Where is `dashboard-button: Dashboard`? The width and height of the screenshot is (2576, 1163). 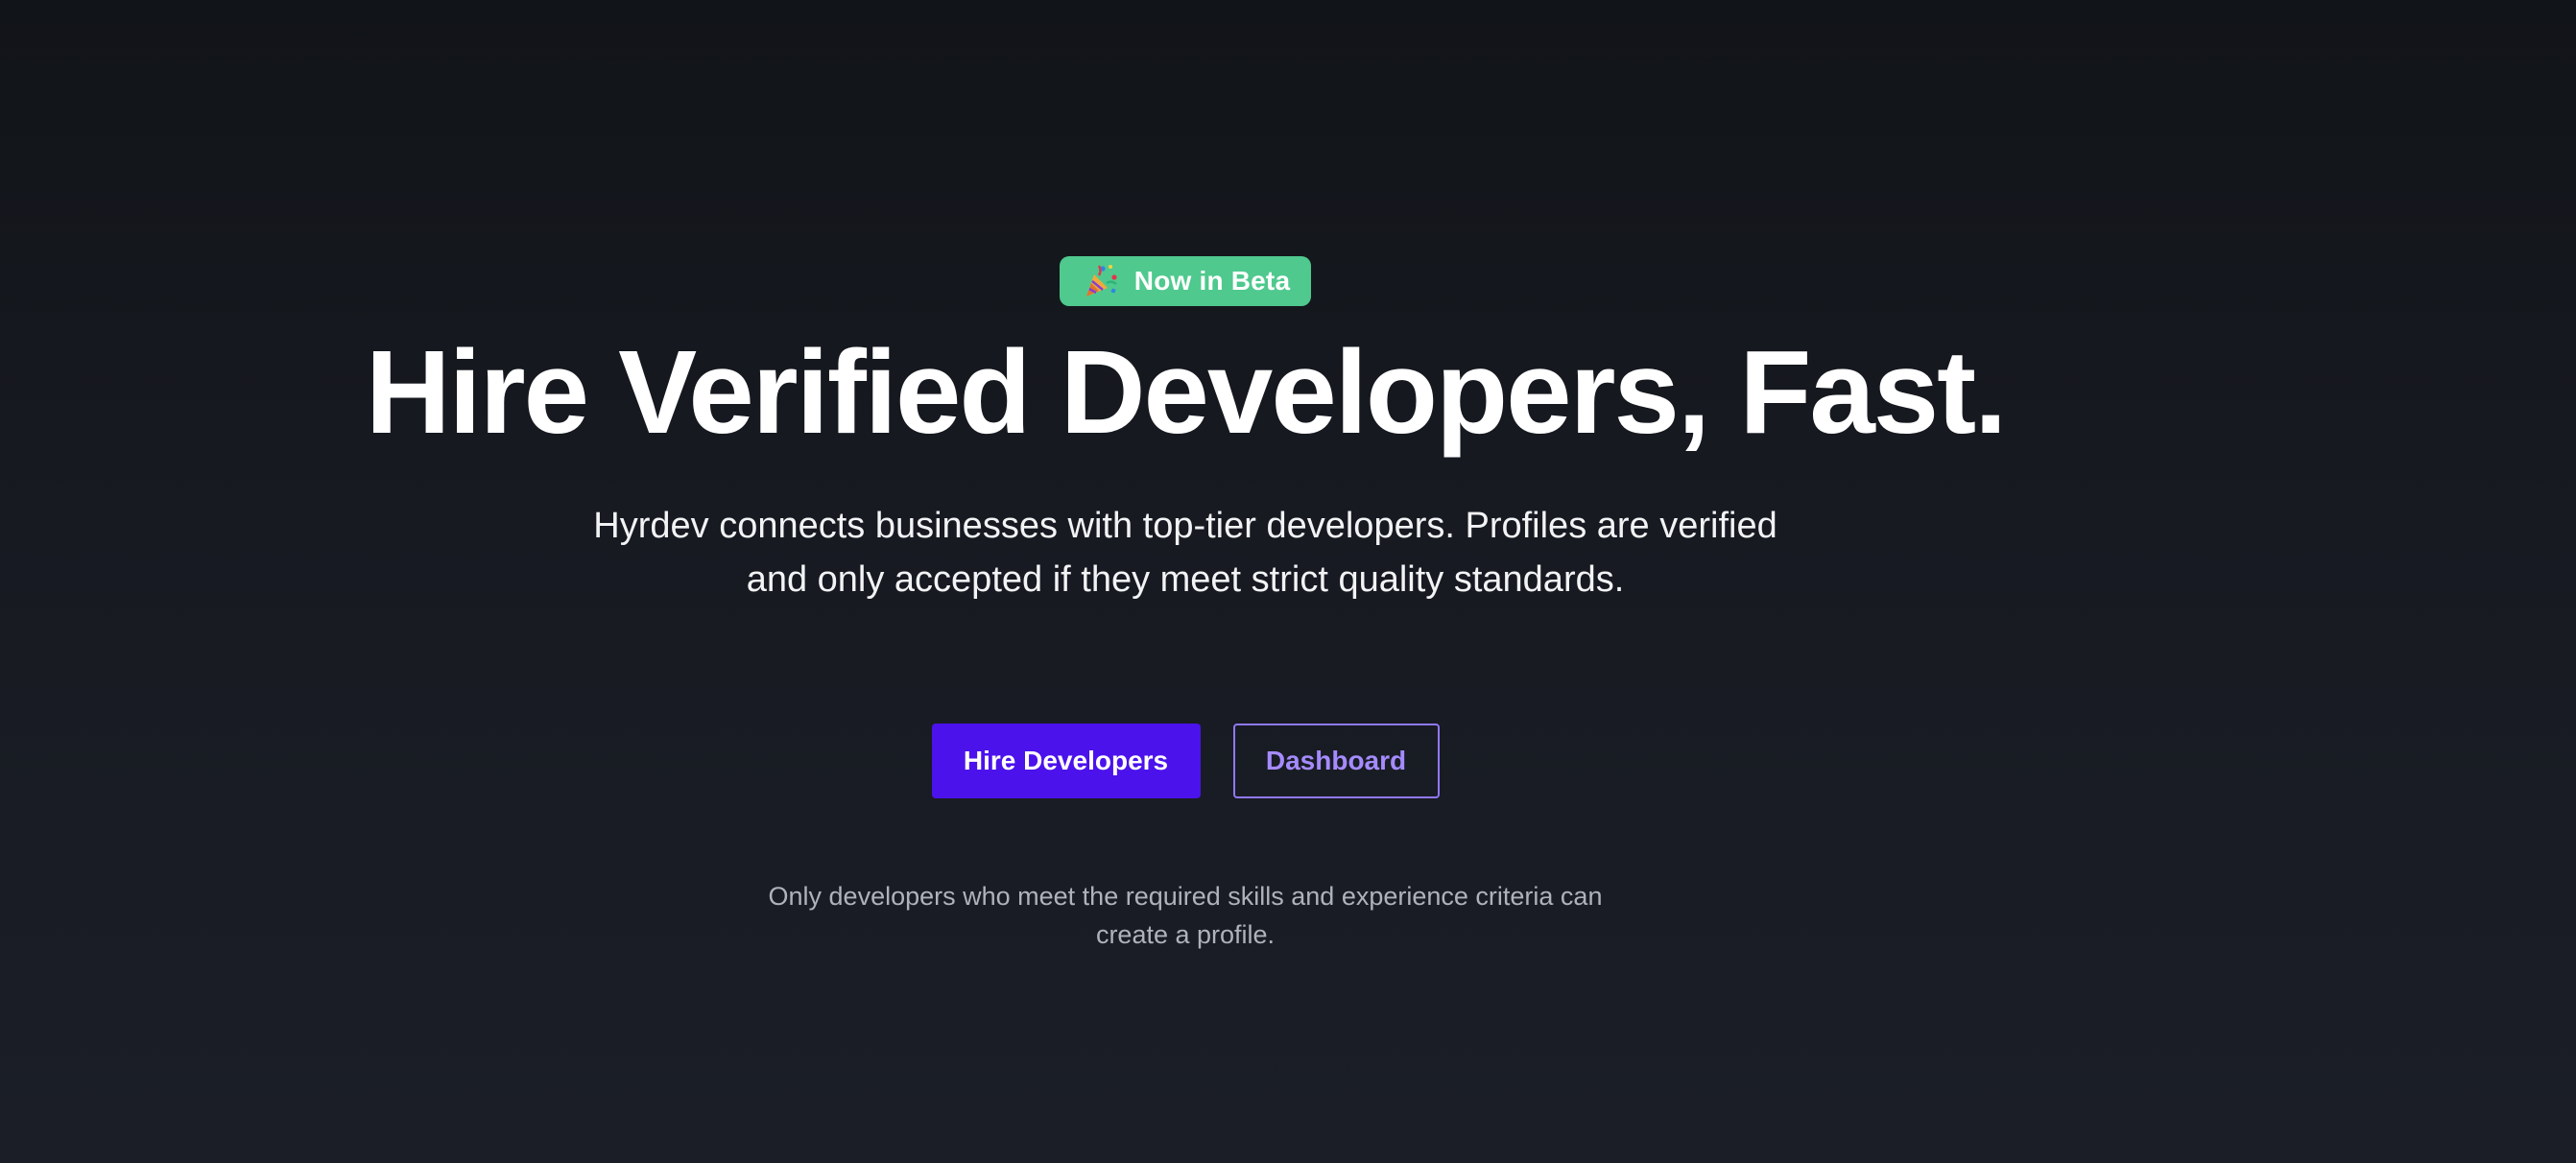 dashboard-button: Dashboard is located at coordinates (1336, 761).